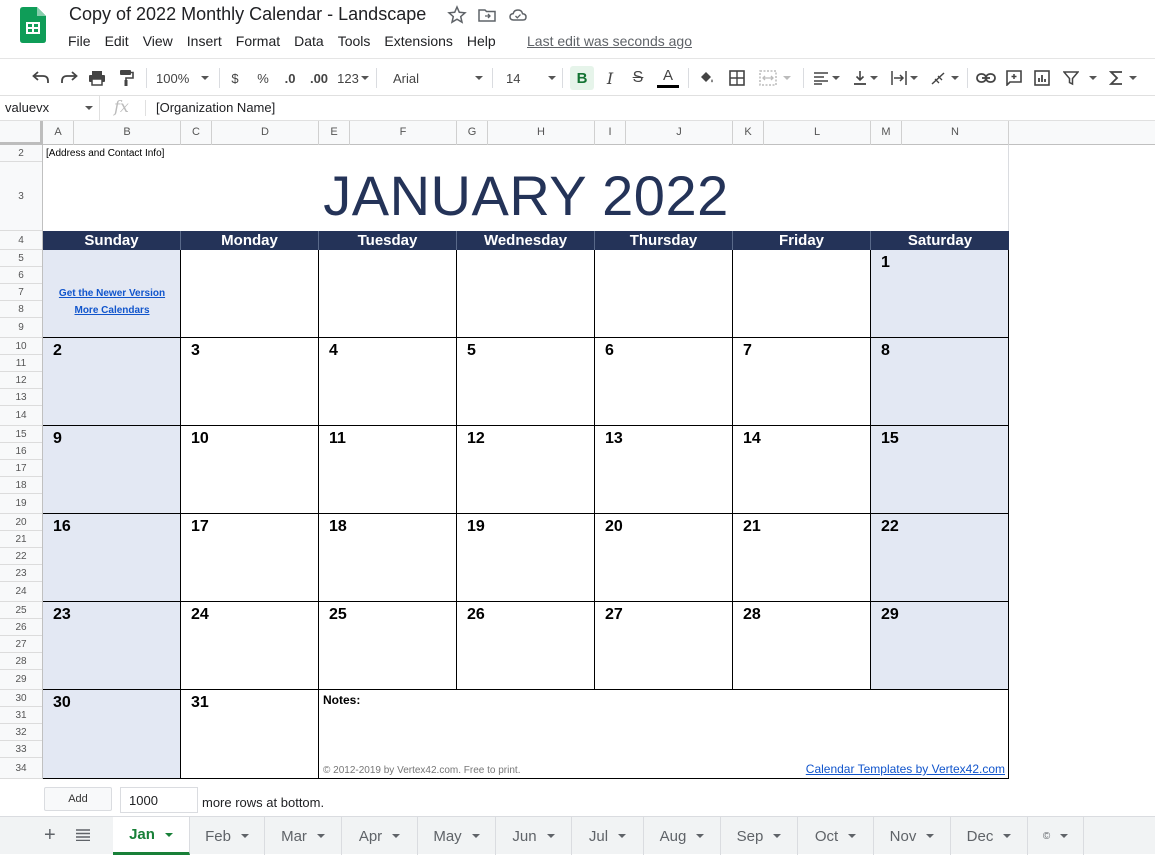 This screenshot has width=1155, height=855. I want to click on print-icon, so click(97, 78).